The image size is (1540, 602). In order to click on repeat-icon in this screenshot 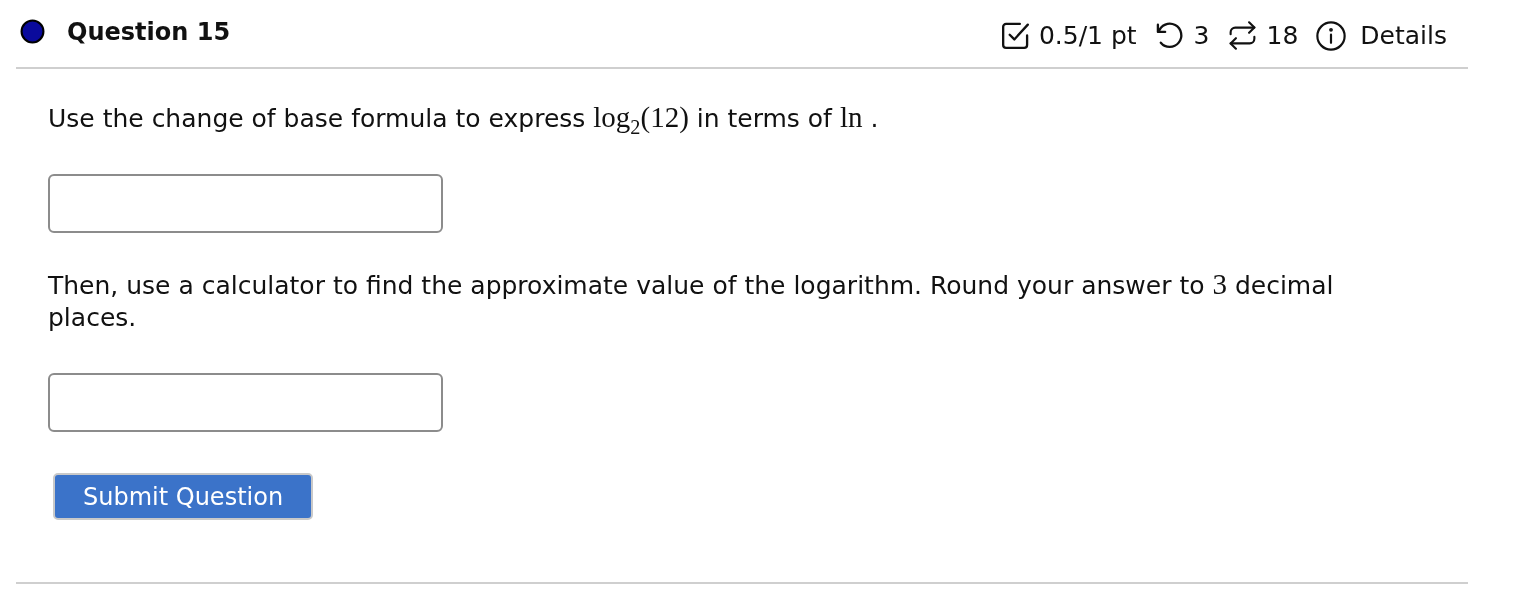, I will do `click(1242, 35)`.